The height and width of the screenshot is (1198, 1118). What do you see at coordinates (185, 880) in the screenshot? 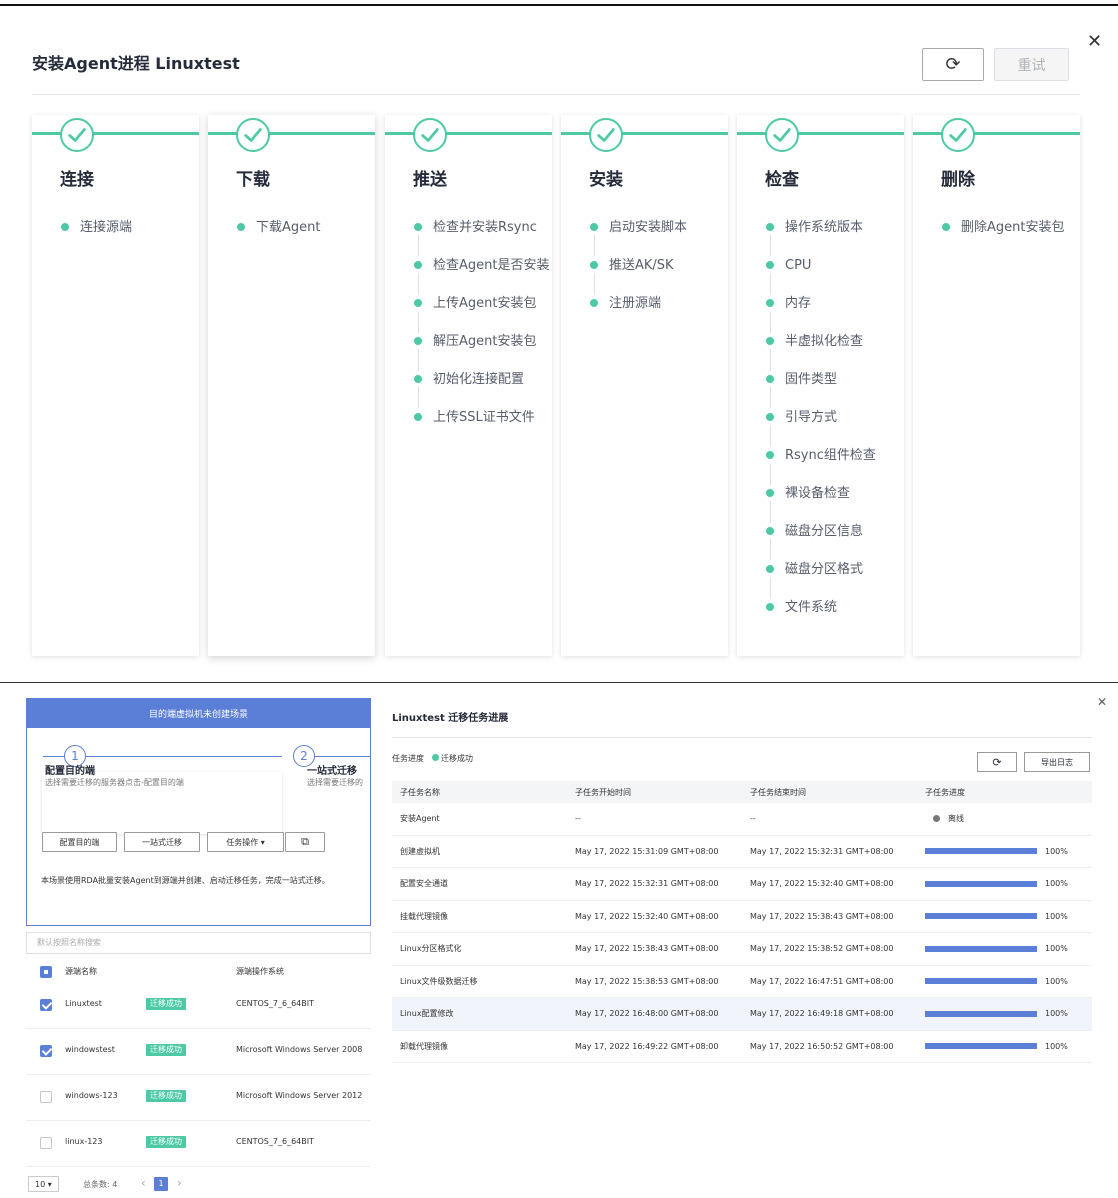
I see `scenario-description: 本场景使用RDA批量安装Agent到源端并创建、启动迁移任务，完成一站式迁移。` at bounding box center [185, 880].